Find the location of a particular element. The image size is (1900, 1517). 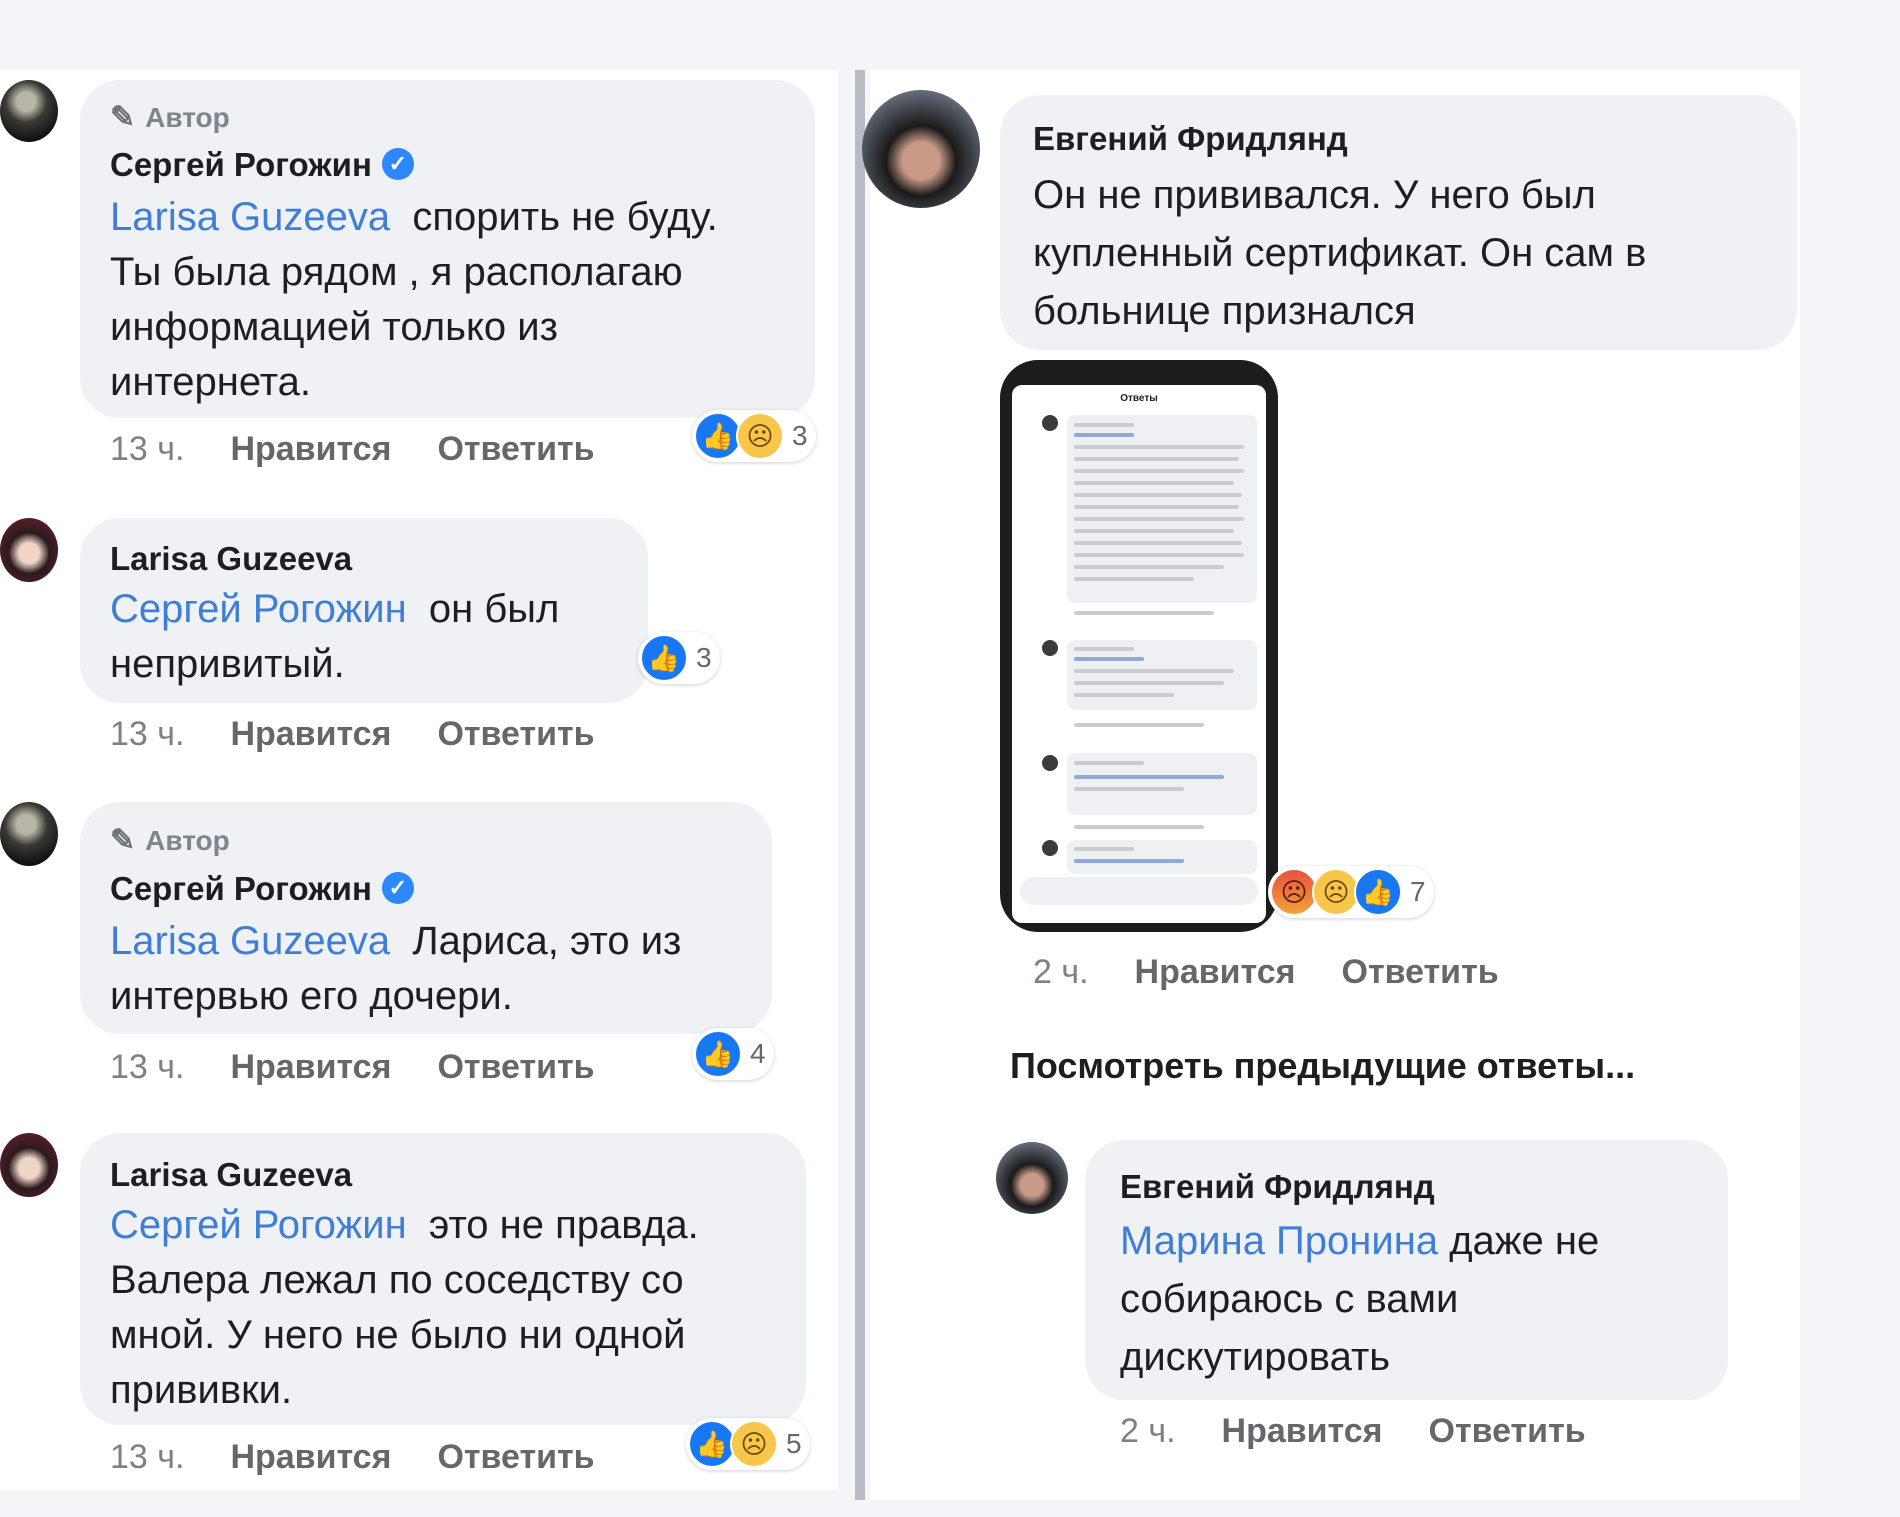

reactions-summary: 👍 ☹ 3 is located at coordinates (754, 436).